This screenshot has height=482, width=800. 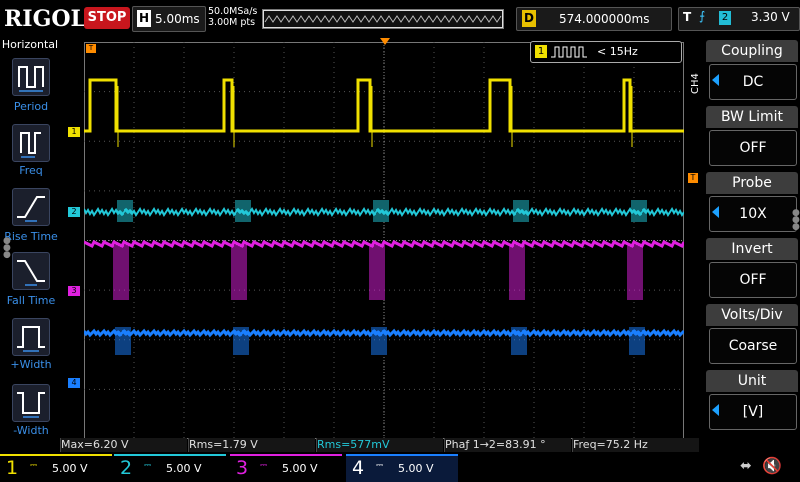 What do you see at coordinates (31, 170) in the screenshot?
I see `freq-label: Freq` at bounding box center [31, 170].